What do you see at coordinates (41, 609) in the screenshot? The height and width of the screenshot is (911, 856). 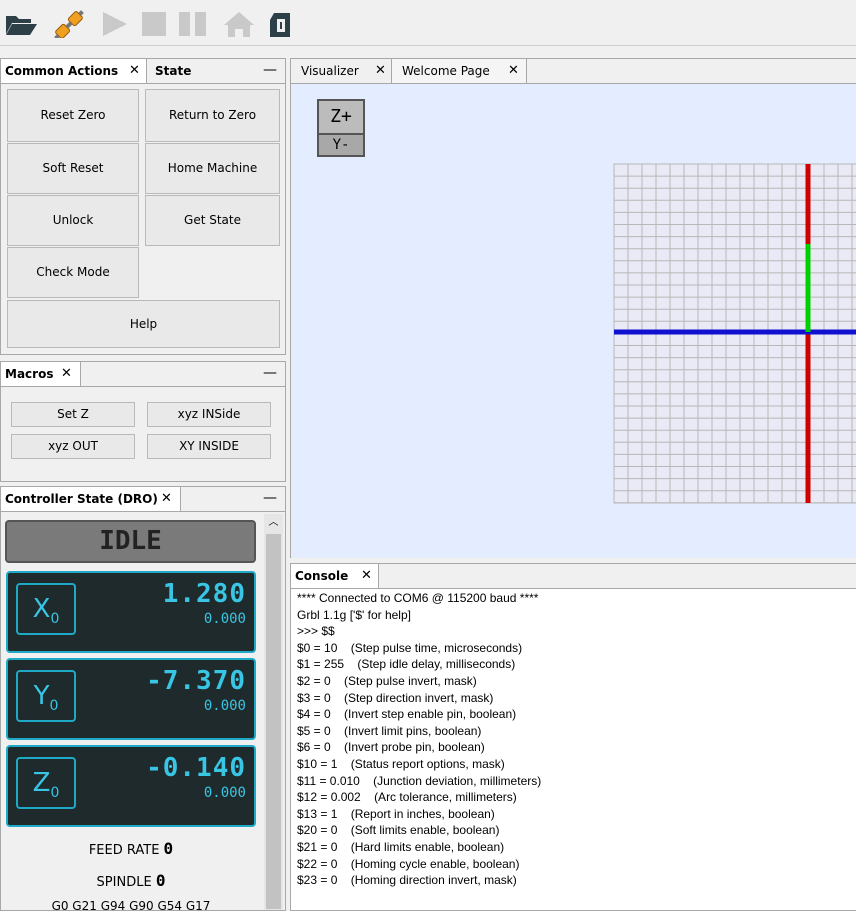 I see `axis-letter: X` at bounding box center [41, 609].